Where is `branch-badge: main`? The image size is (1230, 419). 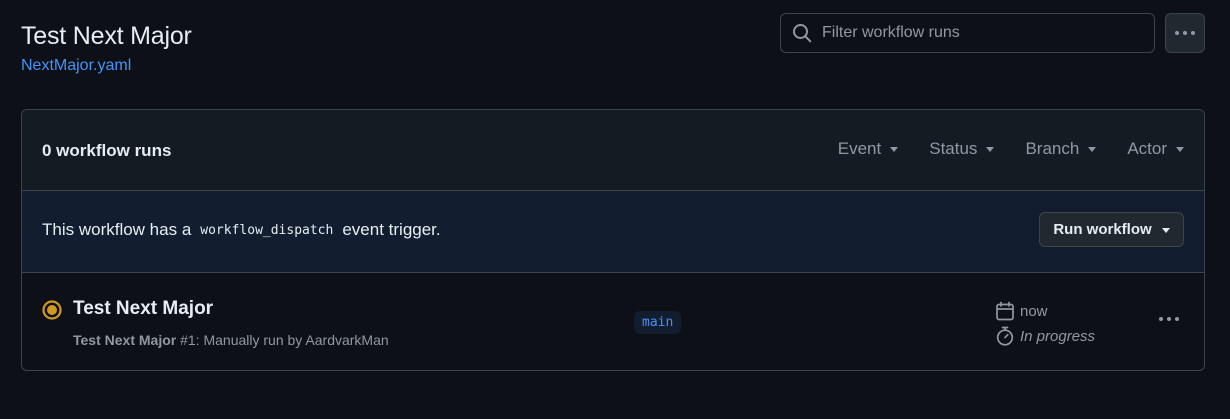
branch-badge: main is located at coordinates (658, 322).